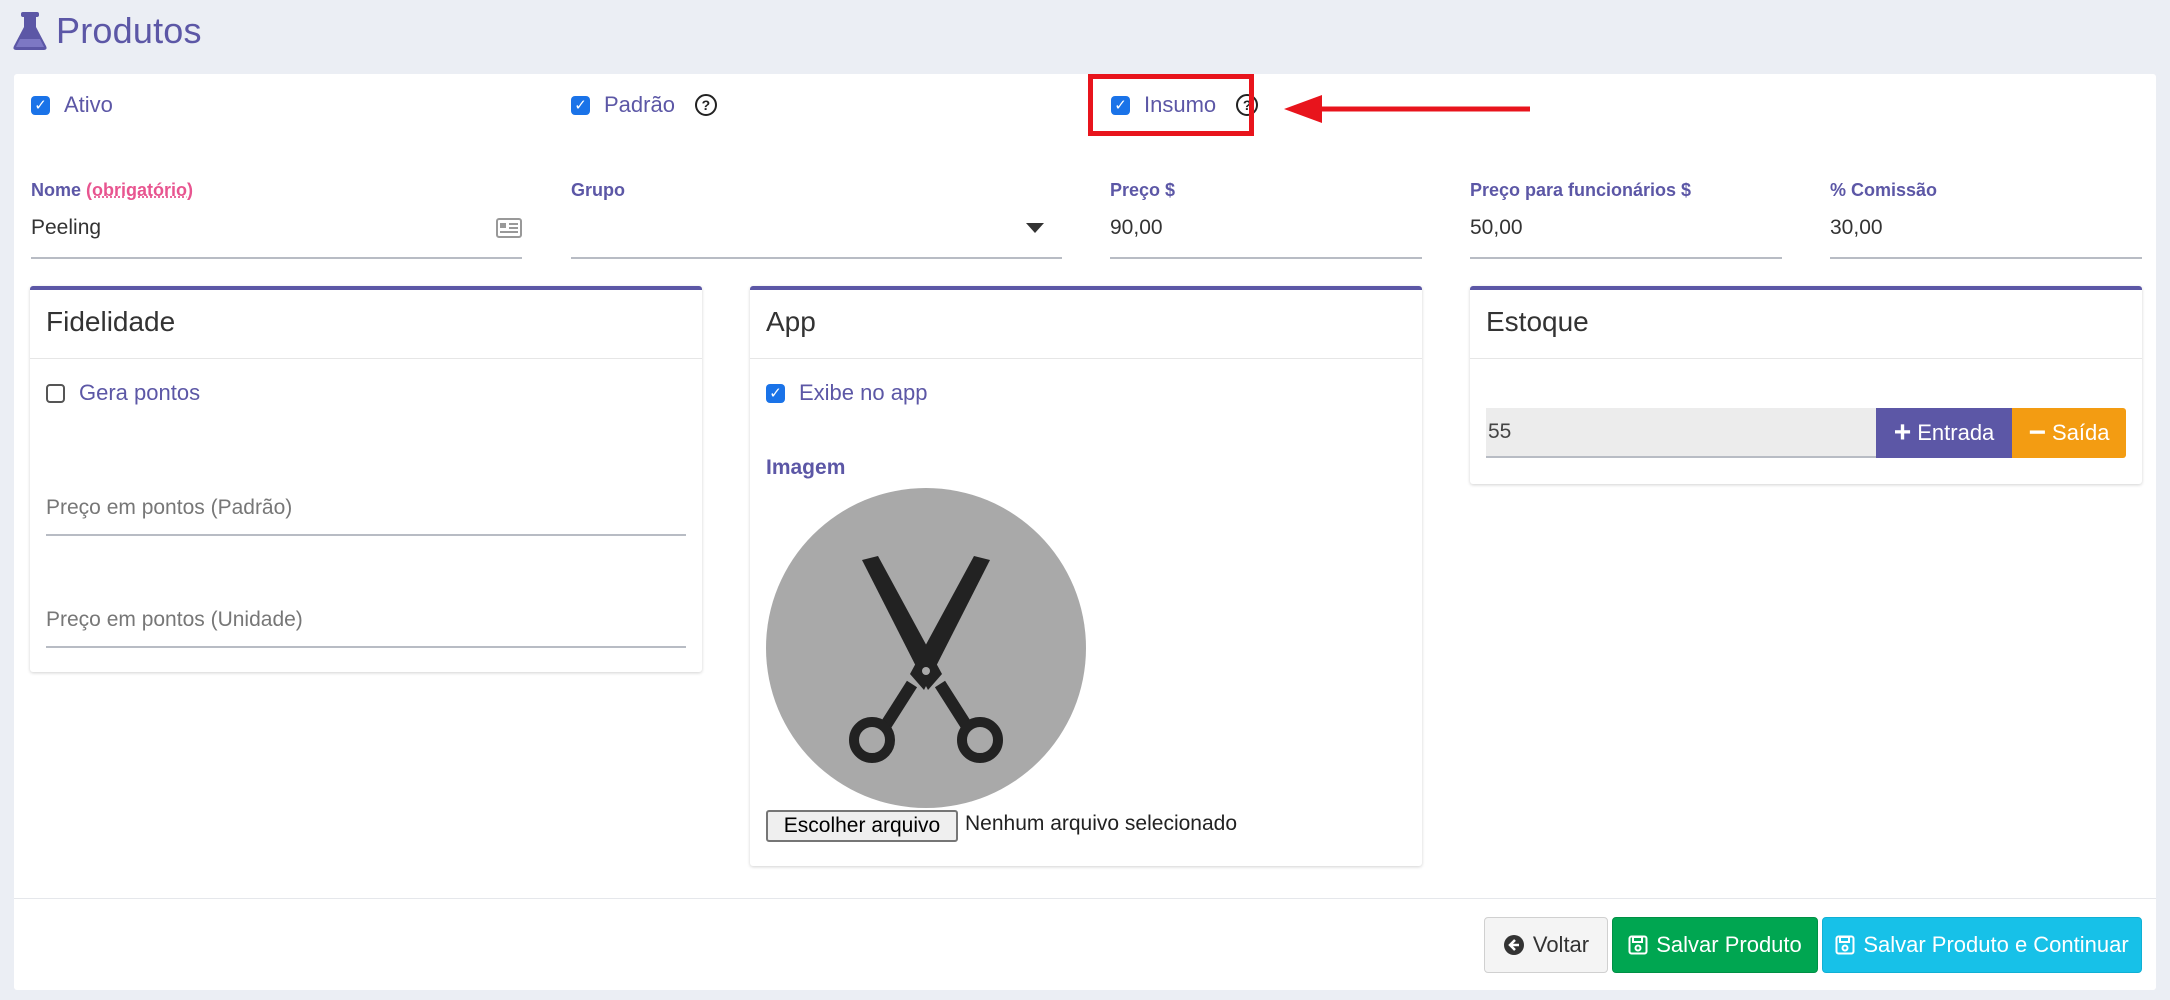 Image resolution: width=2170 pixels, height=1000 pixels. What do you see at coordinates (2037, 432) in the screenshot?
I see `minus-icon: −` at bounding box center [2037, 432].